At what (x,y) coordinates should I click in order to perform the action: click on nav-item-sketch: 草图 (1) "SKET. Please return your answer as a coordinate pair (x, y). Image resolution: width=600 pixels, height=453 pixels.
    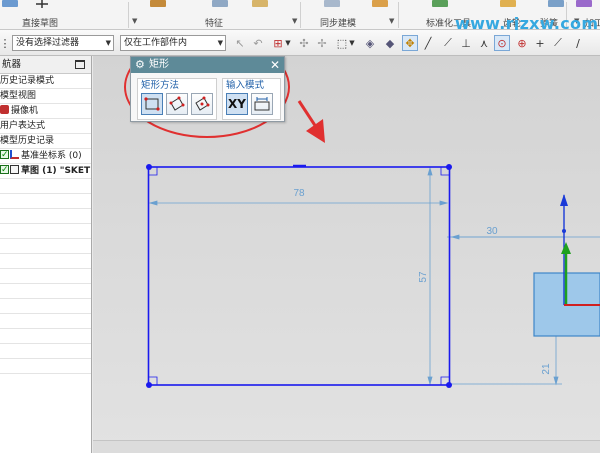
    Looking at the image, I should click on (45, 171).